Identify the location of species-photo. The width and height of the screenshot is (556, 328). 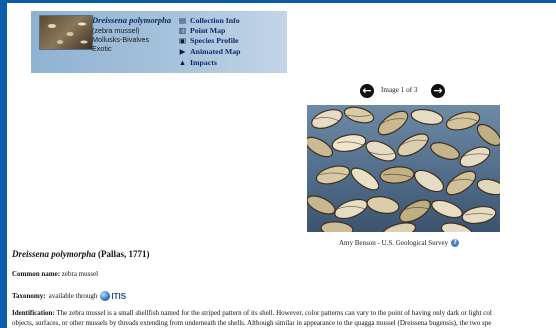
(403, 168).